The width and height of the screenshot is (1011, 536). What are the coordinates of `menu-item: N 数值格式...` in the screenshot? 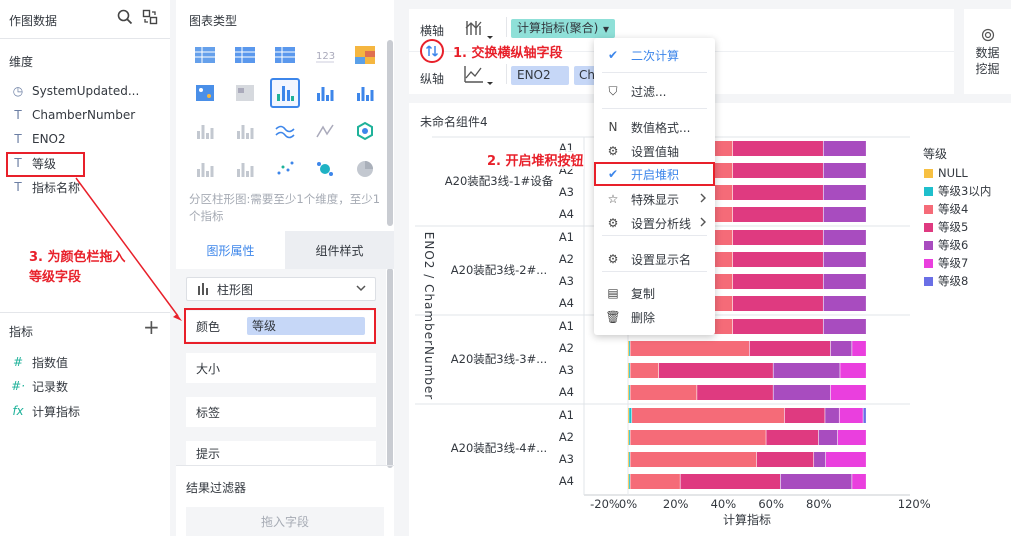 It's located at (654, 127).